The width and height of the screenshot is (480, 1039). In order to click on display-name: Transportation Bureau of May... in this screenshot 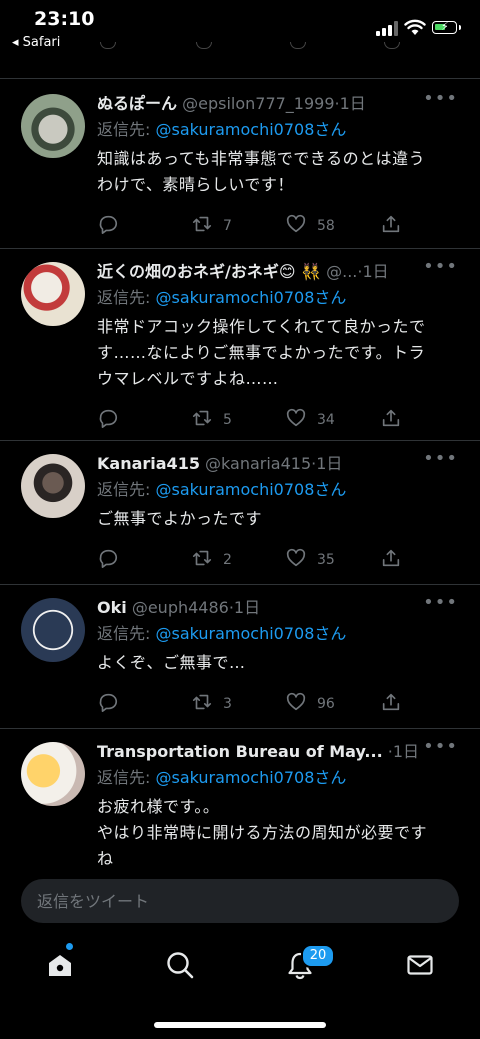, I will do `click(240, 751)`.